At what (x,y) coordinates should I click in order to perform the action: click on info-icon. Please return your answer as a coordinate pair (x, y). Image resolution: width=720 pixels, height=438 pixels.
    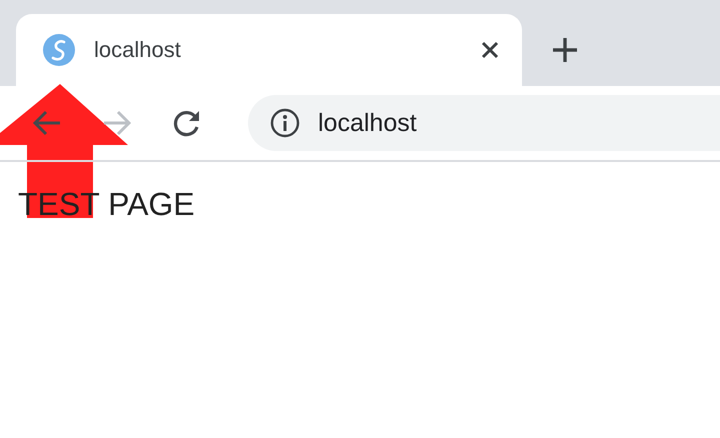
    Looking at the image, I should click on (285, 123).